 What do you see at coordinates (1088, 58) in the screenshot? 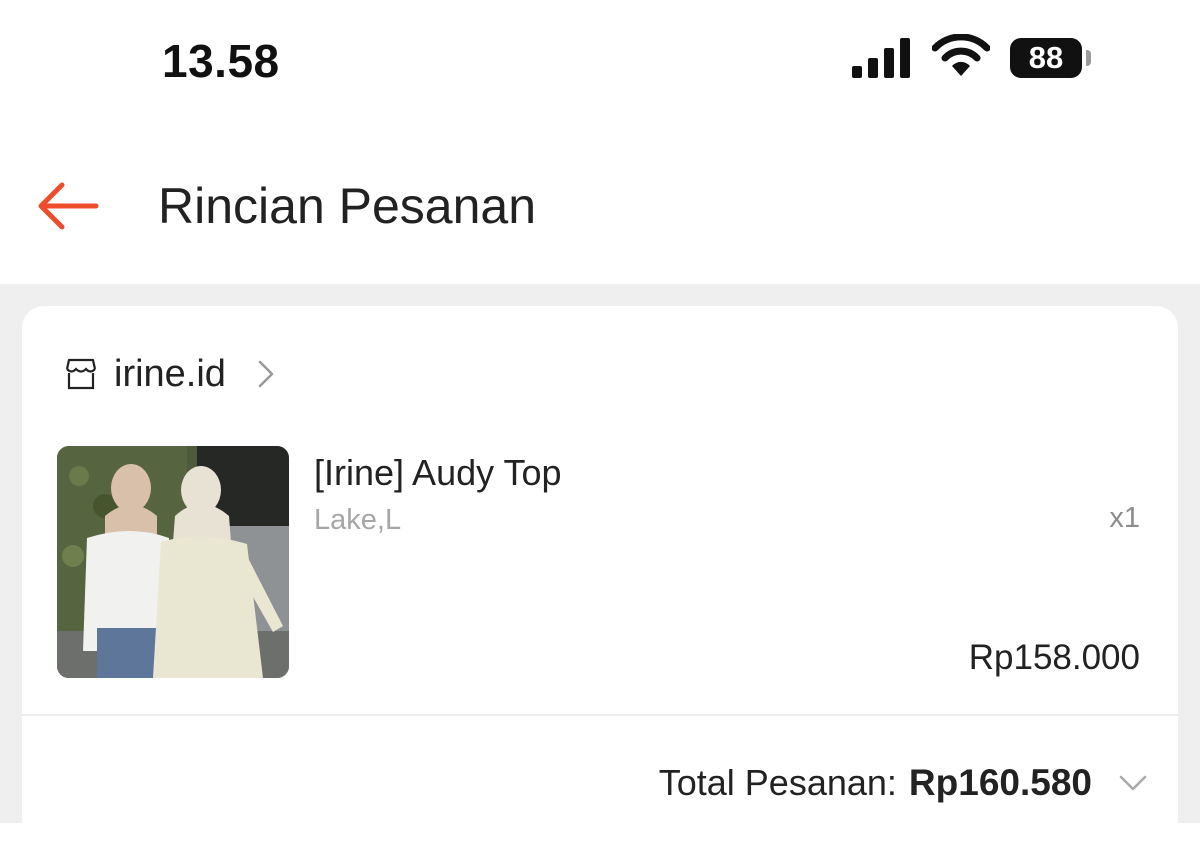
I see `battery-tip` at bounding box center [1088, 58].